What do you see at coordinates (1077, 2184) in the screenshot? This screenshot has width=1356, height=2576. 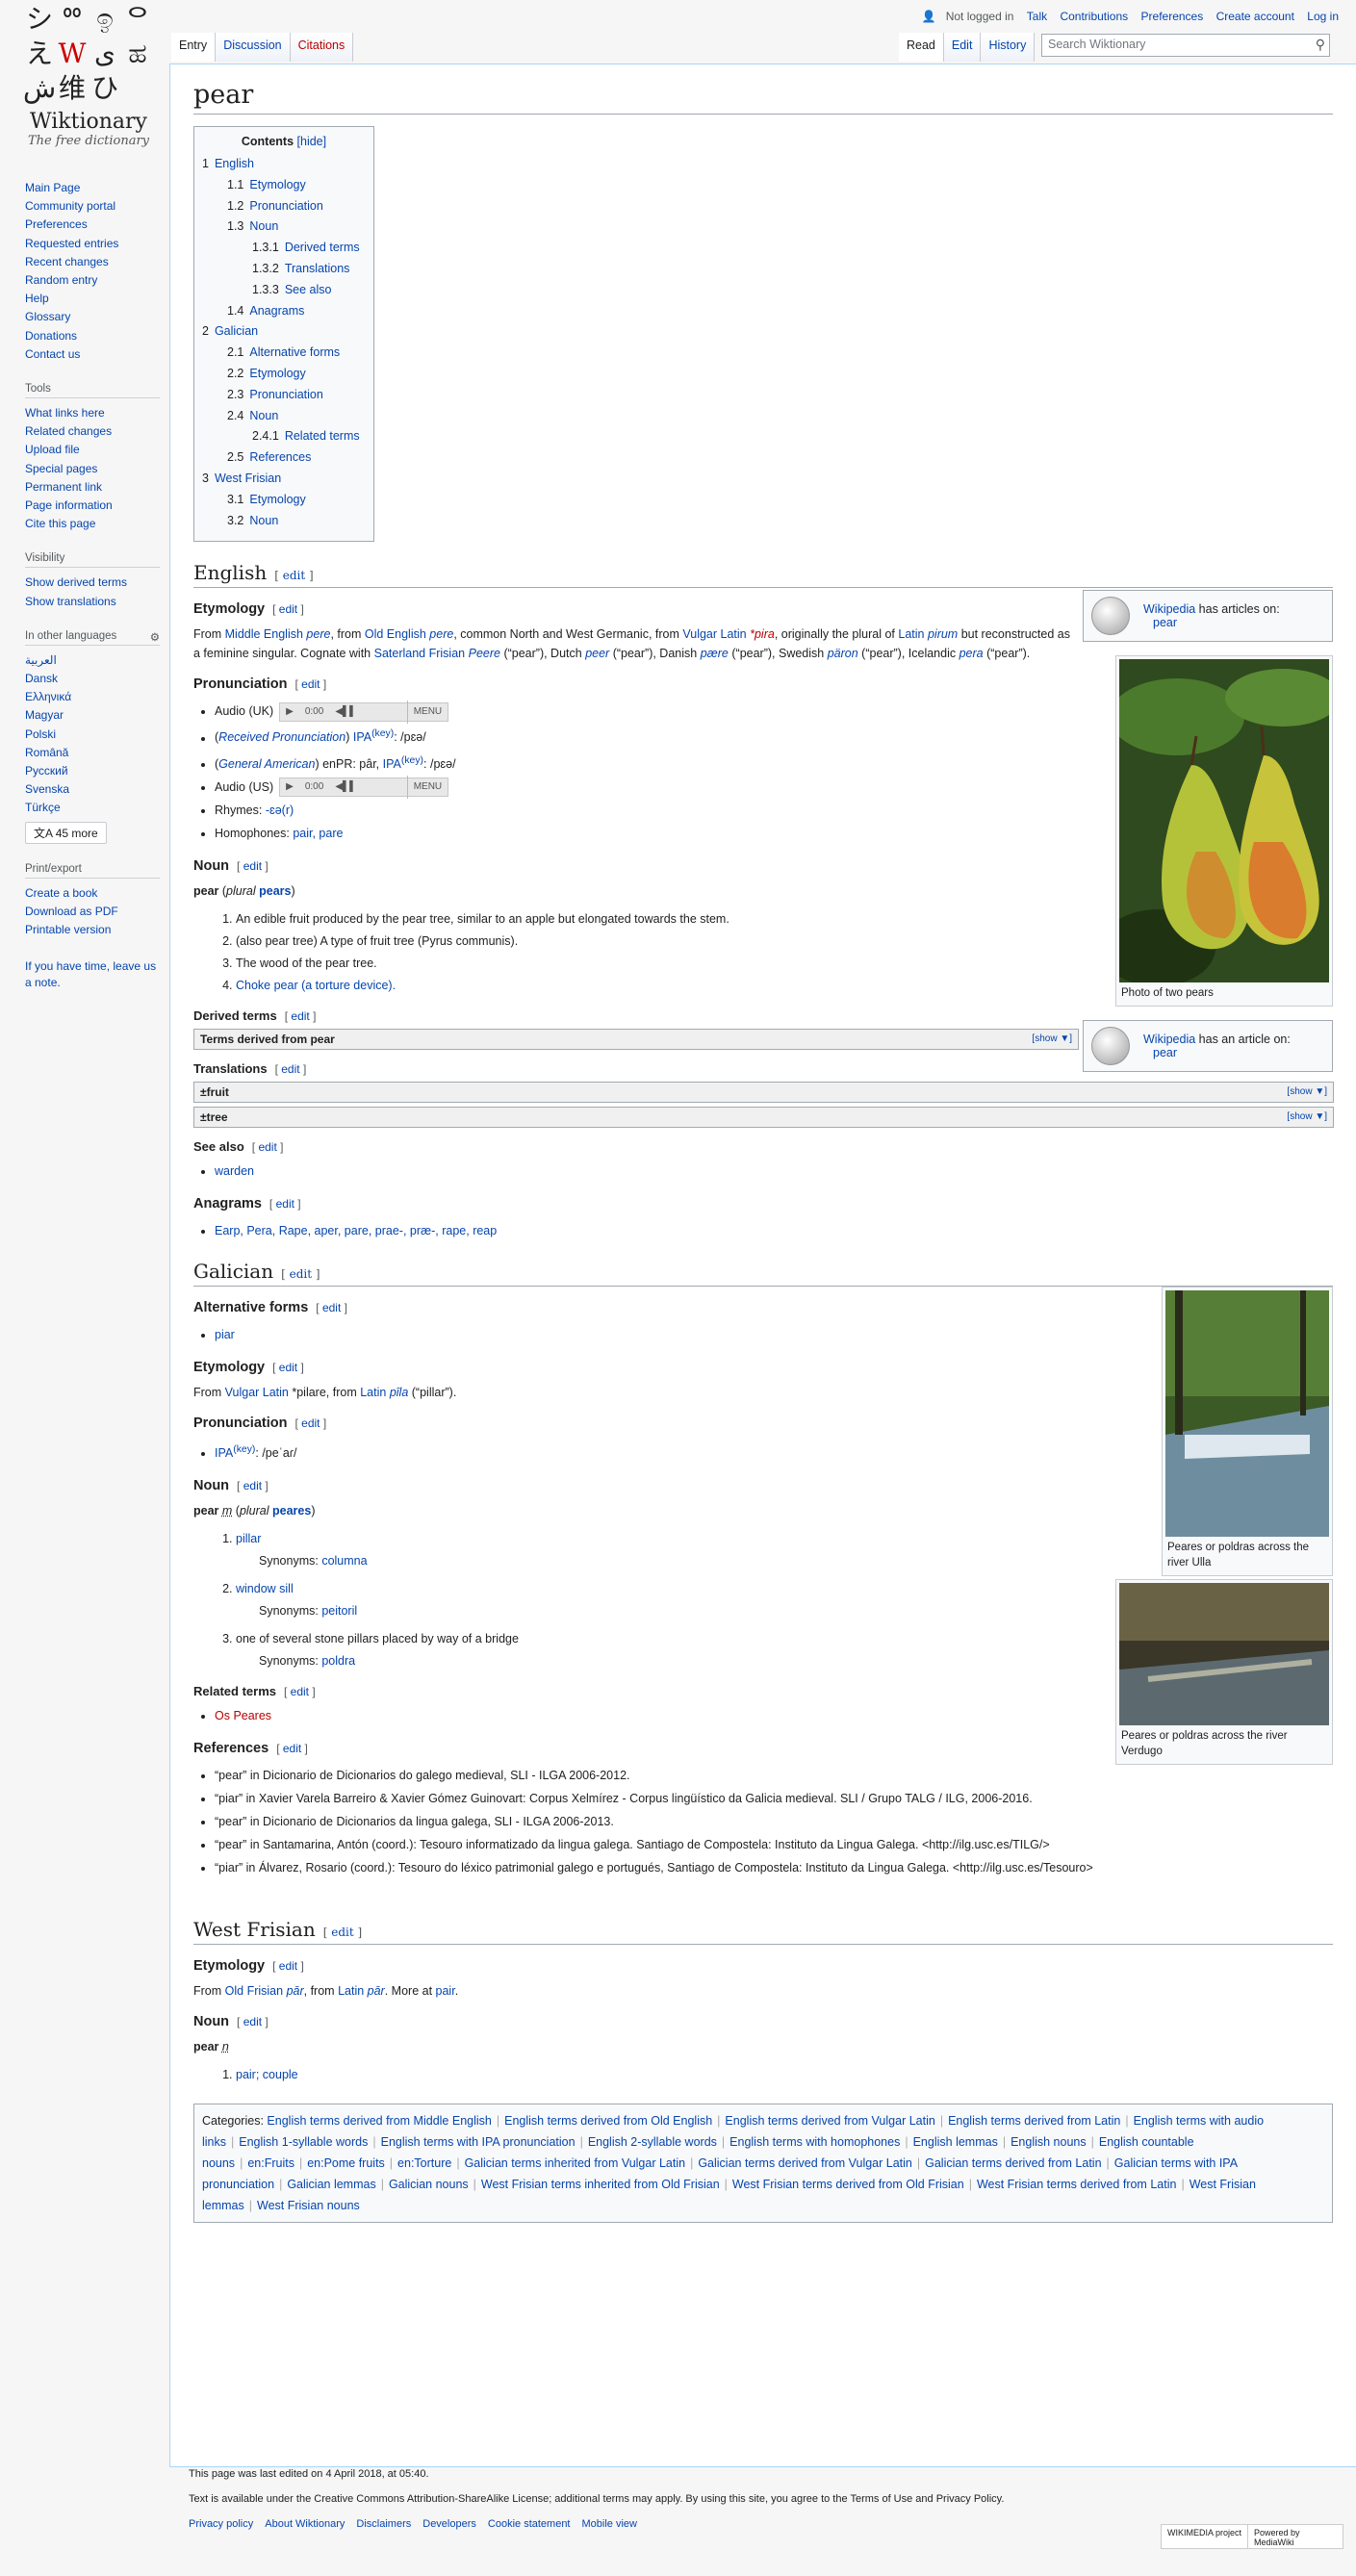 I see `category-link: West Frisian terms derived from Latin` at bounding box center [1077, 2184].